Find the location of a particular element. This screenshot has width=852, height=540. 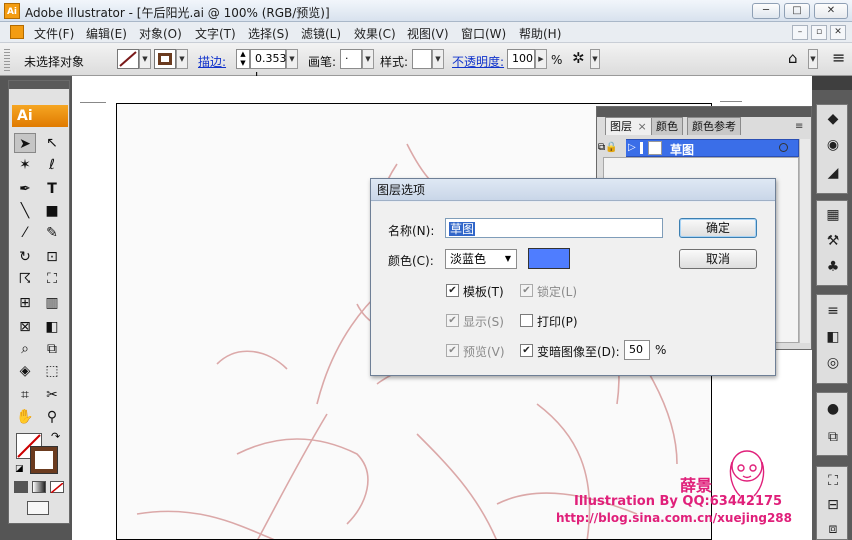

paintbrush-tool-icon: ⁄ is located at coordinates (25, 233).